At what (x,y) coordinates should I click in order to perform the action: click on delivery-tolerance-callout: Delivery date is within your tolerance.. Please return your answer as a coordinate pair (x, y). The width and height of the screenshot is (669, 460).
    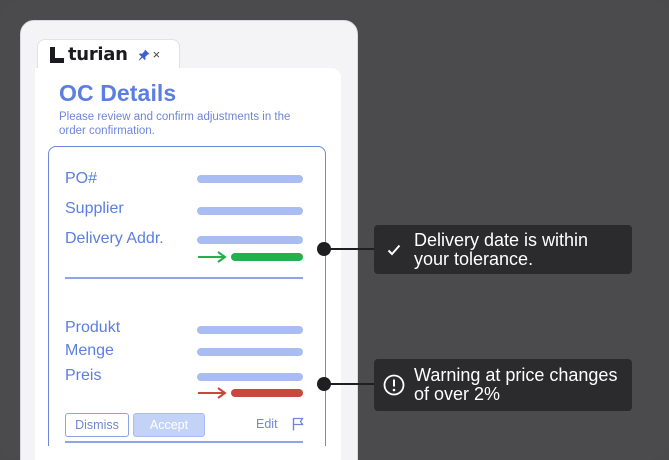
    Looking at the image, I should click on (503, 249).